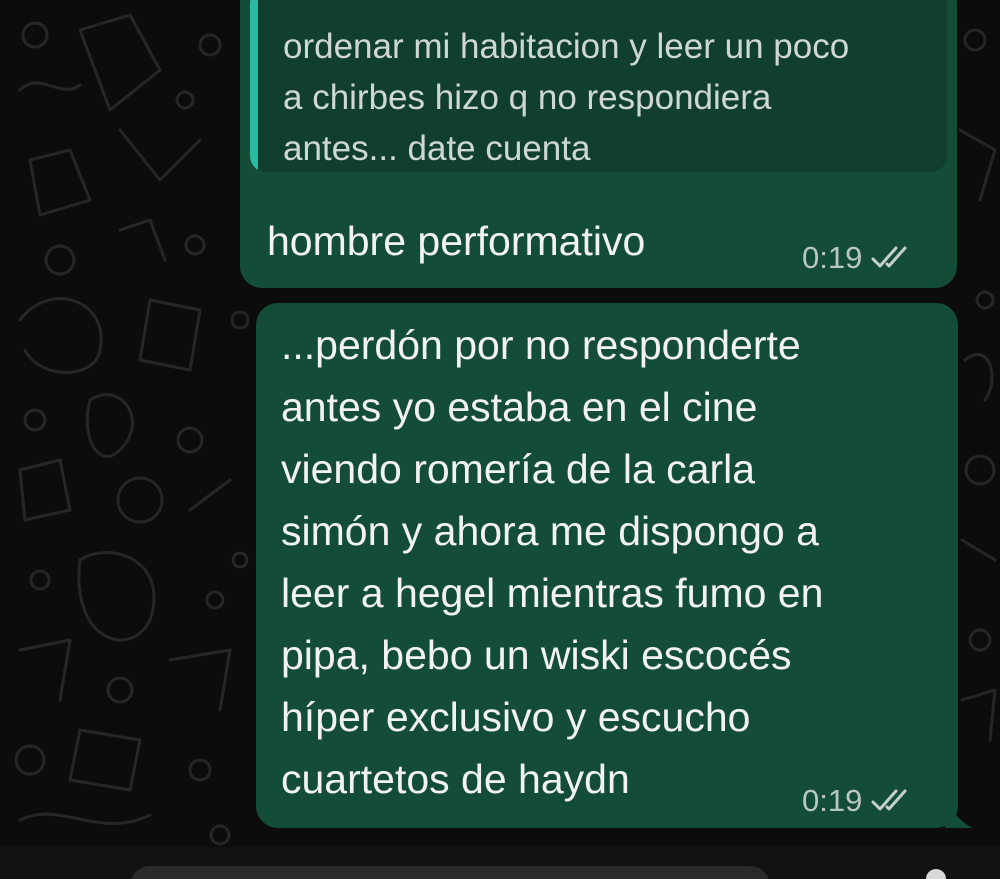 This screenshot has height=879, width=1000. Describe the element at coordinates (959, 816) in the screenshot. I see `bubble-tail` at that location.